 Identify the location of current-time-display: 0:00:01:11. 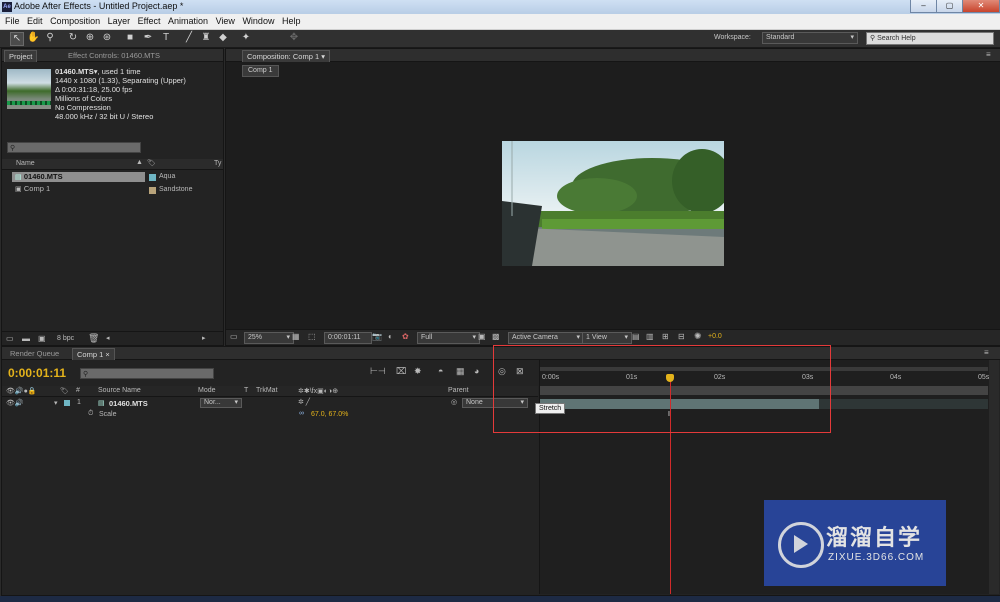
(348, 338).